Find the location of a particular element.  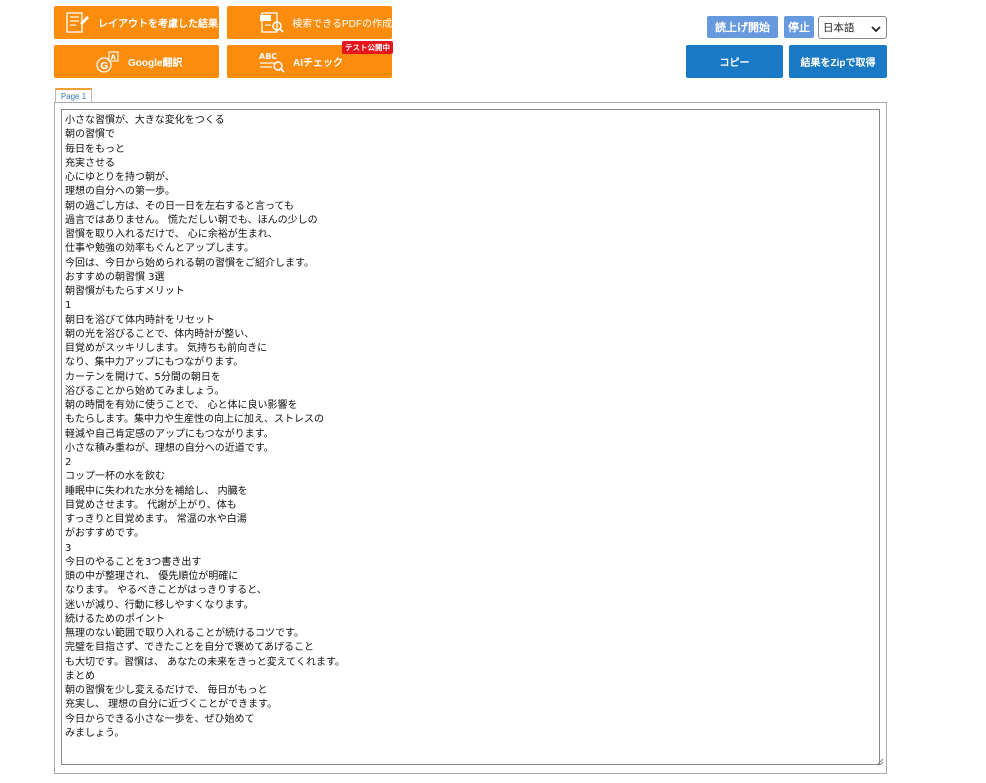

text-line: 無理のない範囲で取り入れることが続けるコツです。 is located at coordinates (184, 633).